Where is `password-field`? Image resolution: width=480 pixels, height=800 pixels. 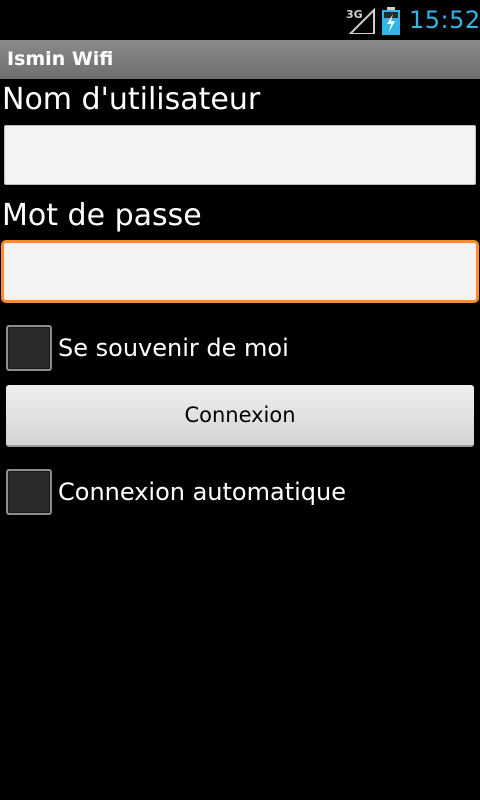 password-field is located at coordinates (240, 271).